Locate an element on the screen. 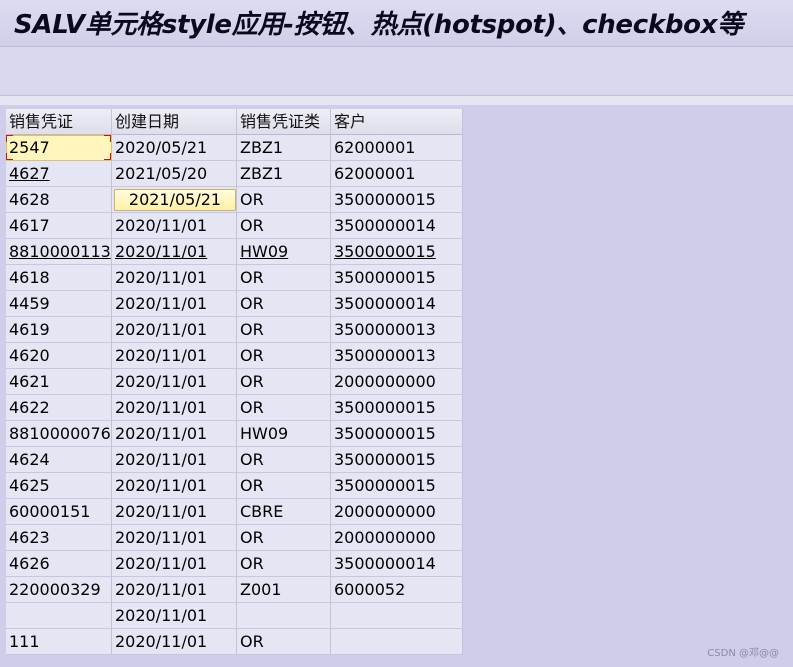 The height and width of the screenshot is (667, 793). vbeln-cell: 4625 is located at coordinates (59, 486).